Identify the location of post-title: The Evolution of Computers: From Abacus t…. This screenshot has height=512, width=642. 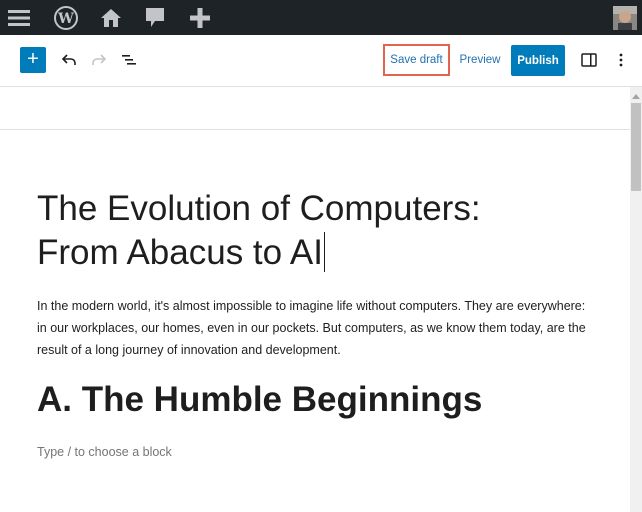
(317, 231).